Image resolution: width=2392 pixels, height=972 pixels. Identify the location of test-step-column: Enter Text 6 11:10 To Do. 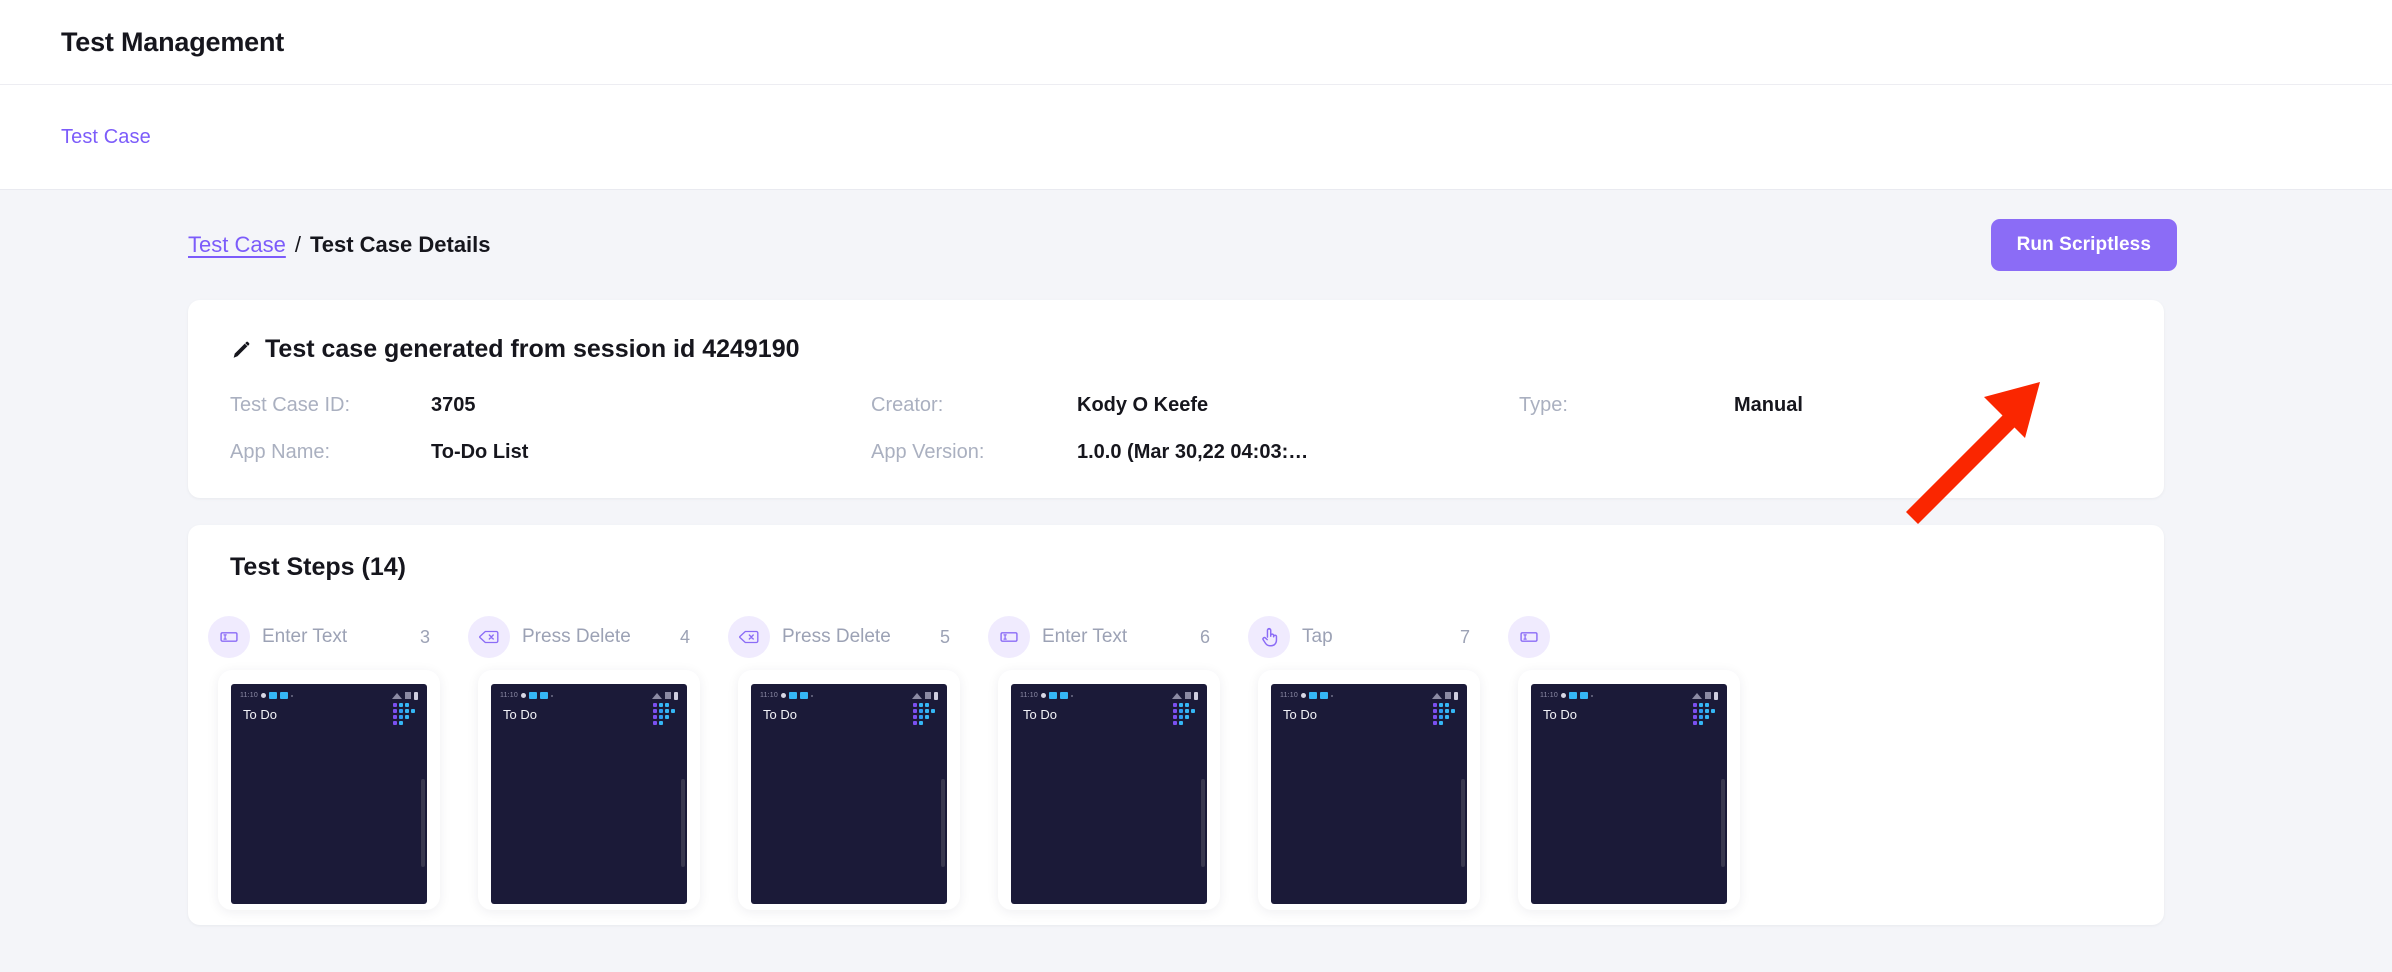
(1110, 763).